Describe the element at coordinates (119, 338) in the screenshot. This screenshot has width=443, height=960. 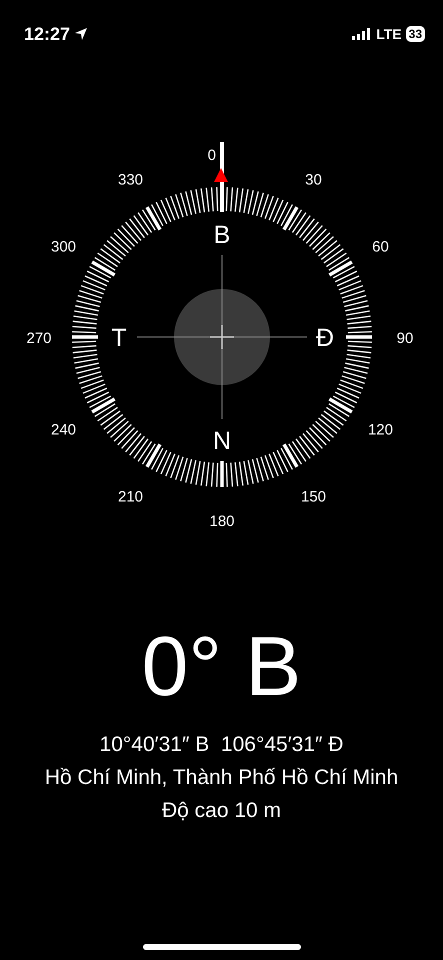
I see `direction-letter: T` at that location.